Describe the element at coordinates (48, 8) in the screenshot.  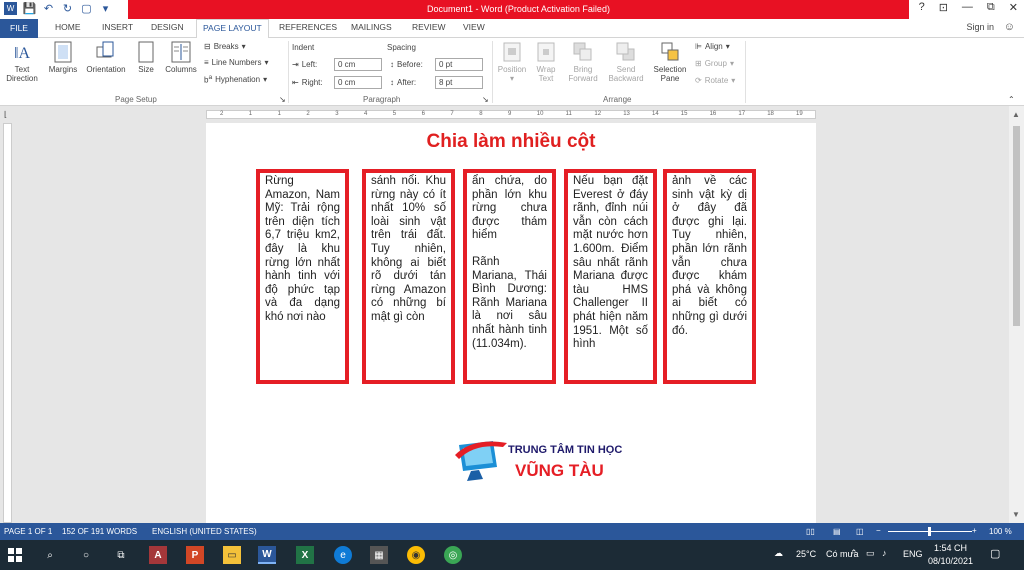
I see `undo-icon: ↶` at that location.